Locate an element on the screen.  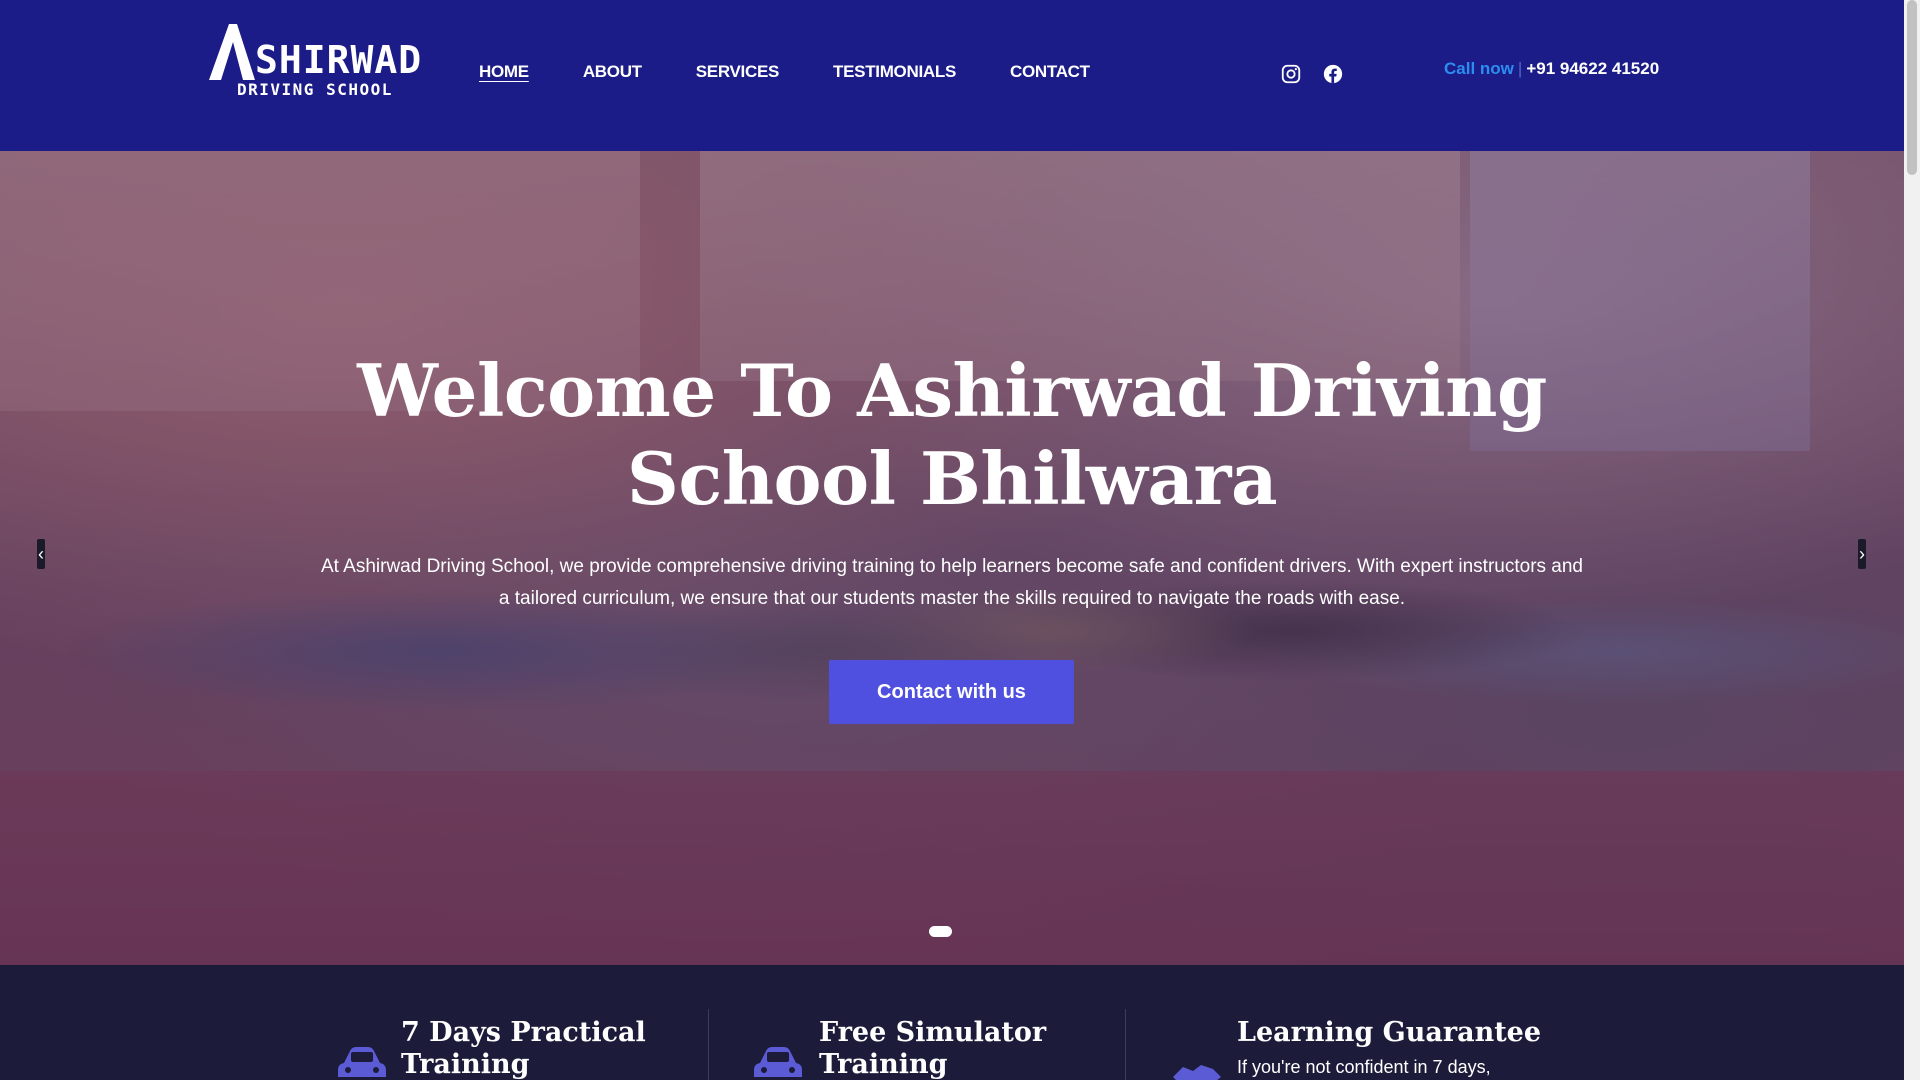
handshake-icon is located at coordinates (1197, 1067).